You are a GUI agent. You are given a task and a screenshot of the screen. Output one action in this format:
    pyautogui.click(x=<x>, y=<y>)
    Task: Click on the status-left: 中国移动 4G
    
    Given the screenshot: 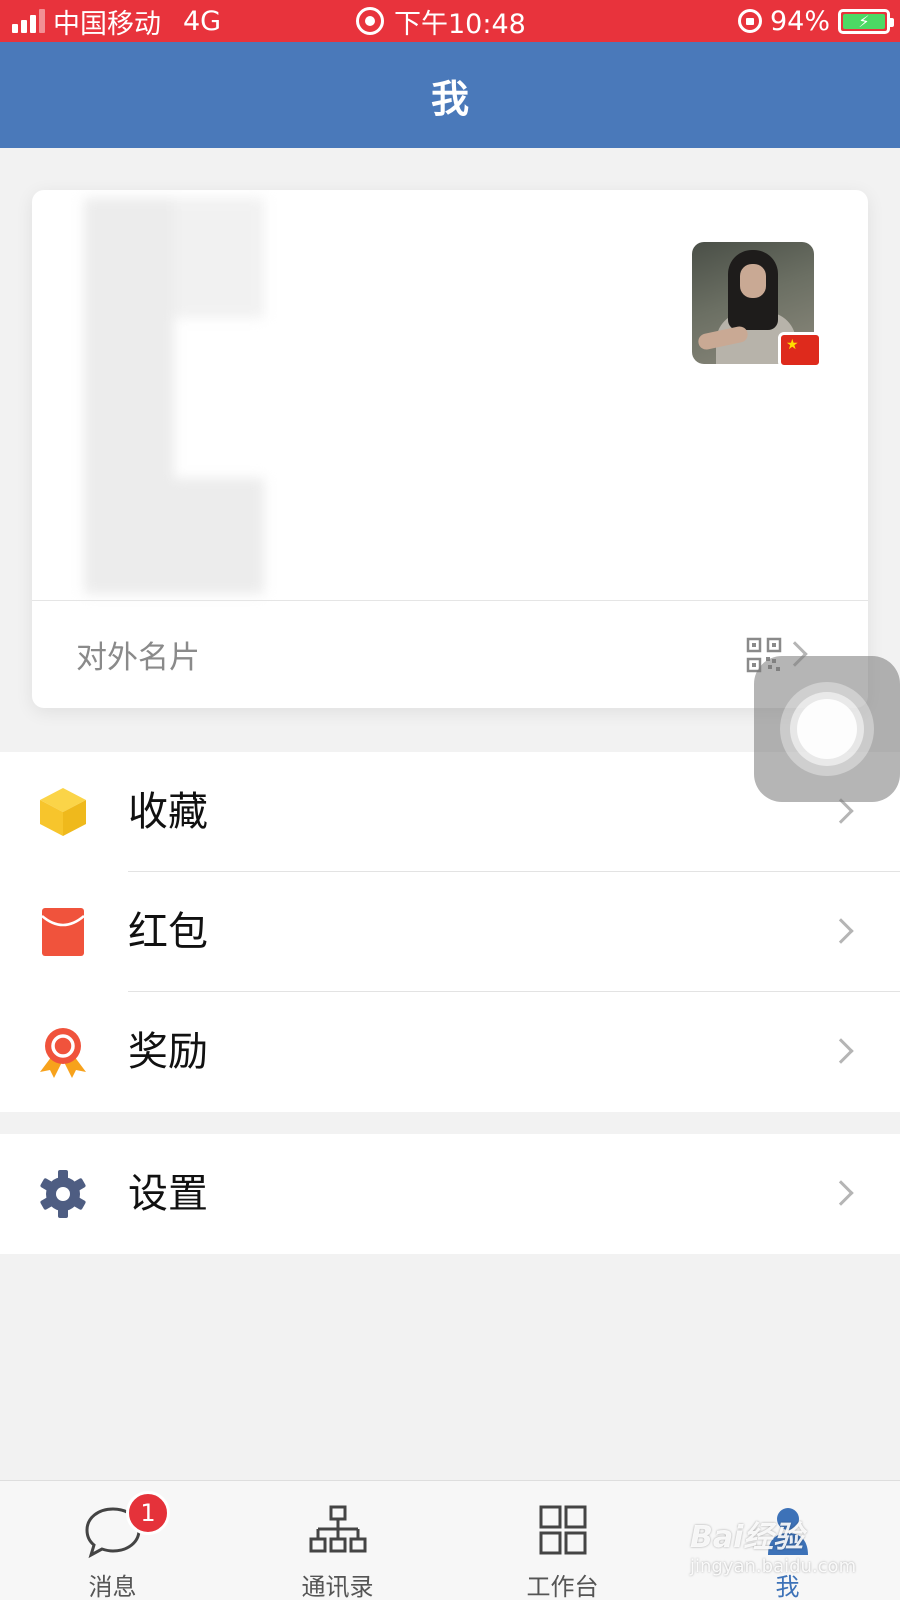 What is the action you would take?
    pyautogui.click(x=116, y=21)
    